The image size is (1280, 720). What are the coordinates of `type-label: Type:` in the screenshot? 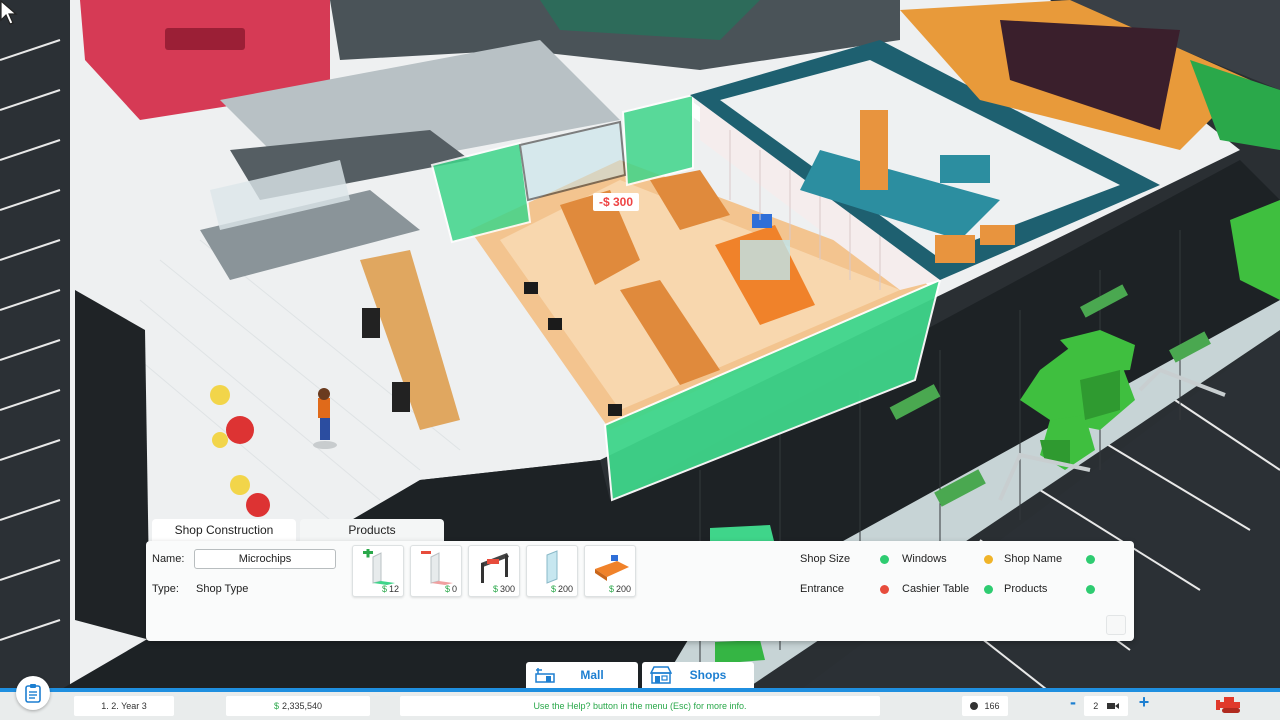 It's located at (165, 589).